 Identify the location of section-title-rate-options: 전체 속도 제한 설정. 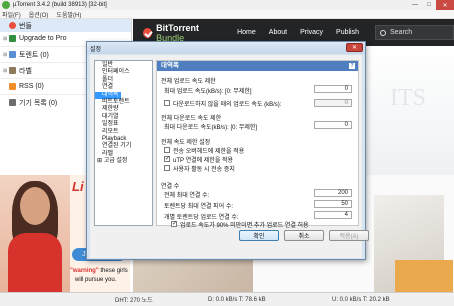
(186, 143).